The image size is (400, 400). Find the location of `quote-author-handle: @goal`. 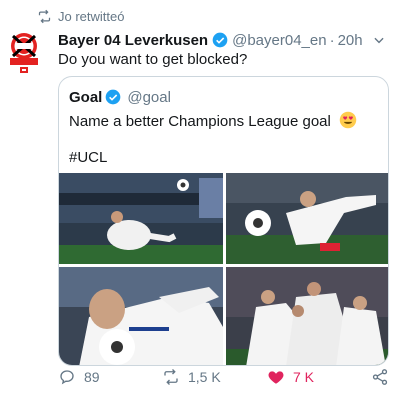

quote-author-handle: @goal is located at coordinates (149, 97).